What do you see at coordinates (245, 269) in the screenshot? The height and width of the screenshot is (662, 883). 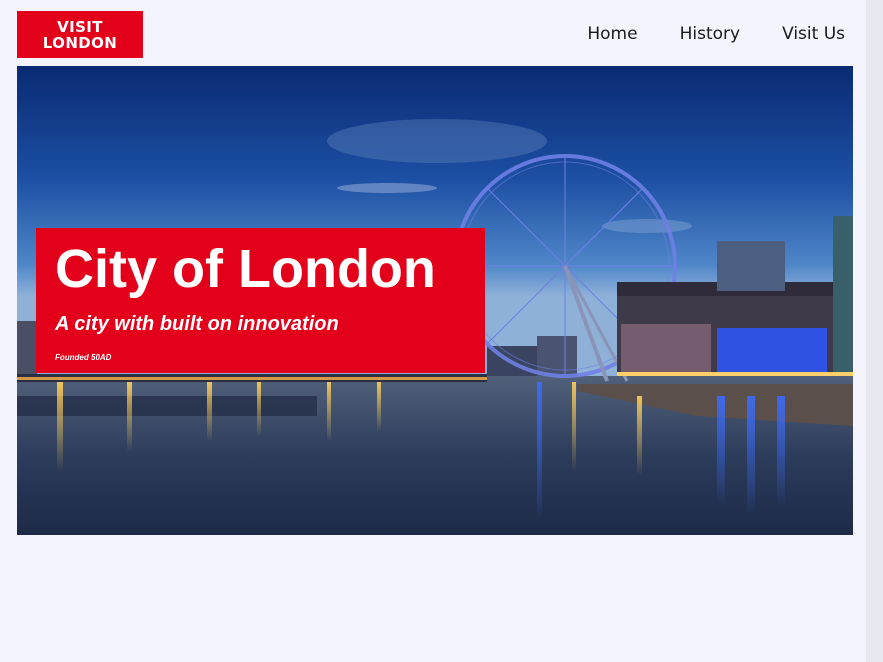 I see `hero-title: City of London` at bounding box center [245, 269].